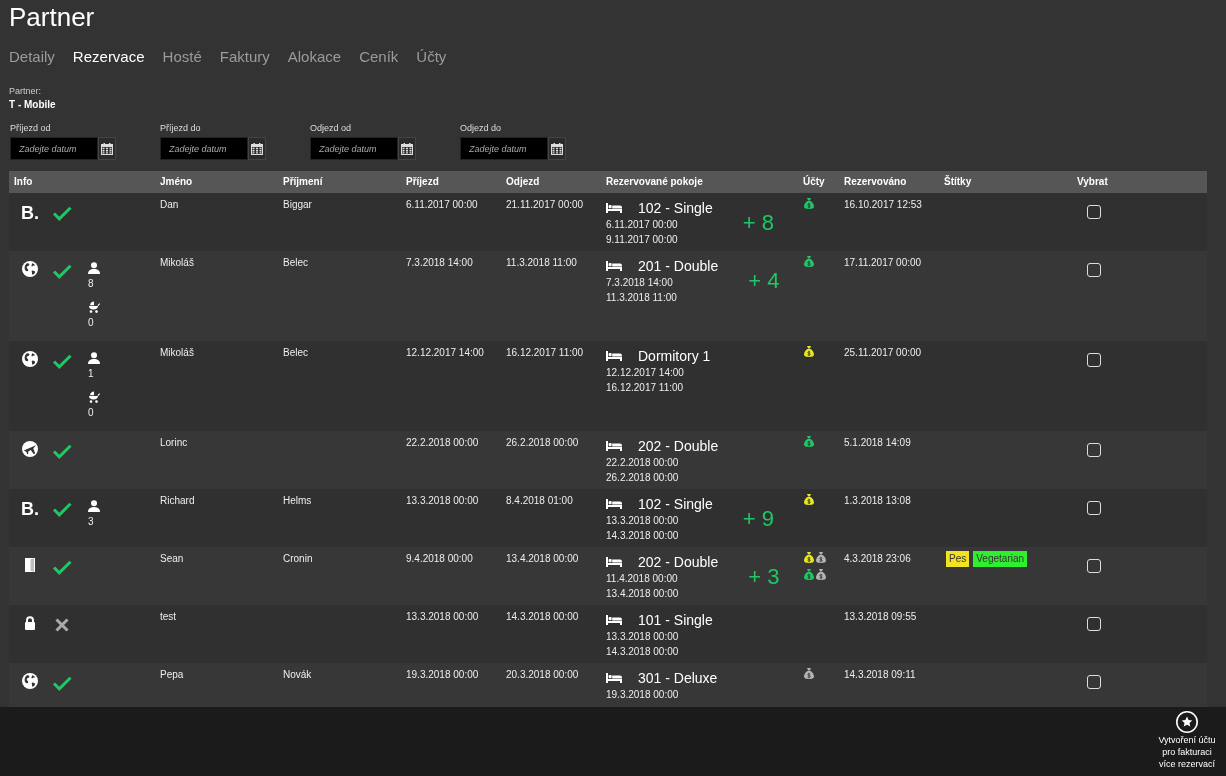 This screenshot has height=776, width=1226. What do you see at coordinates (445, 353) in the screenshot?
I see `table-cell: 12.12.2017 14:00` at bounding box center [445, 353].